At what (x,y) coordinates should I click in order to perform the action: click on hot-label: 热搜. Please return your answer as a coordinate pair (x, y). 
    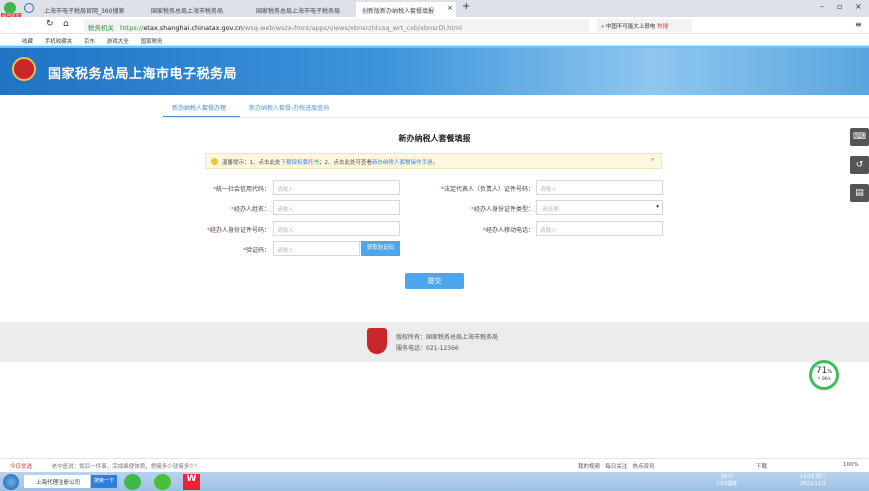
    Looking at the image, I should click on (663, 27).